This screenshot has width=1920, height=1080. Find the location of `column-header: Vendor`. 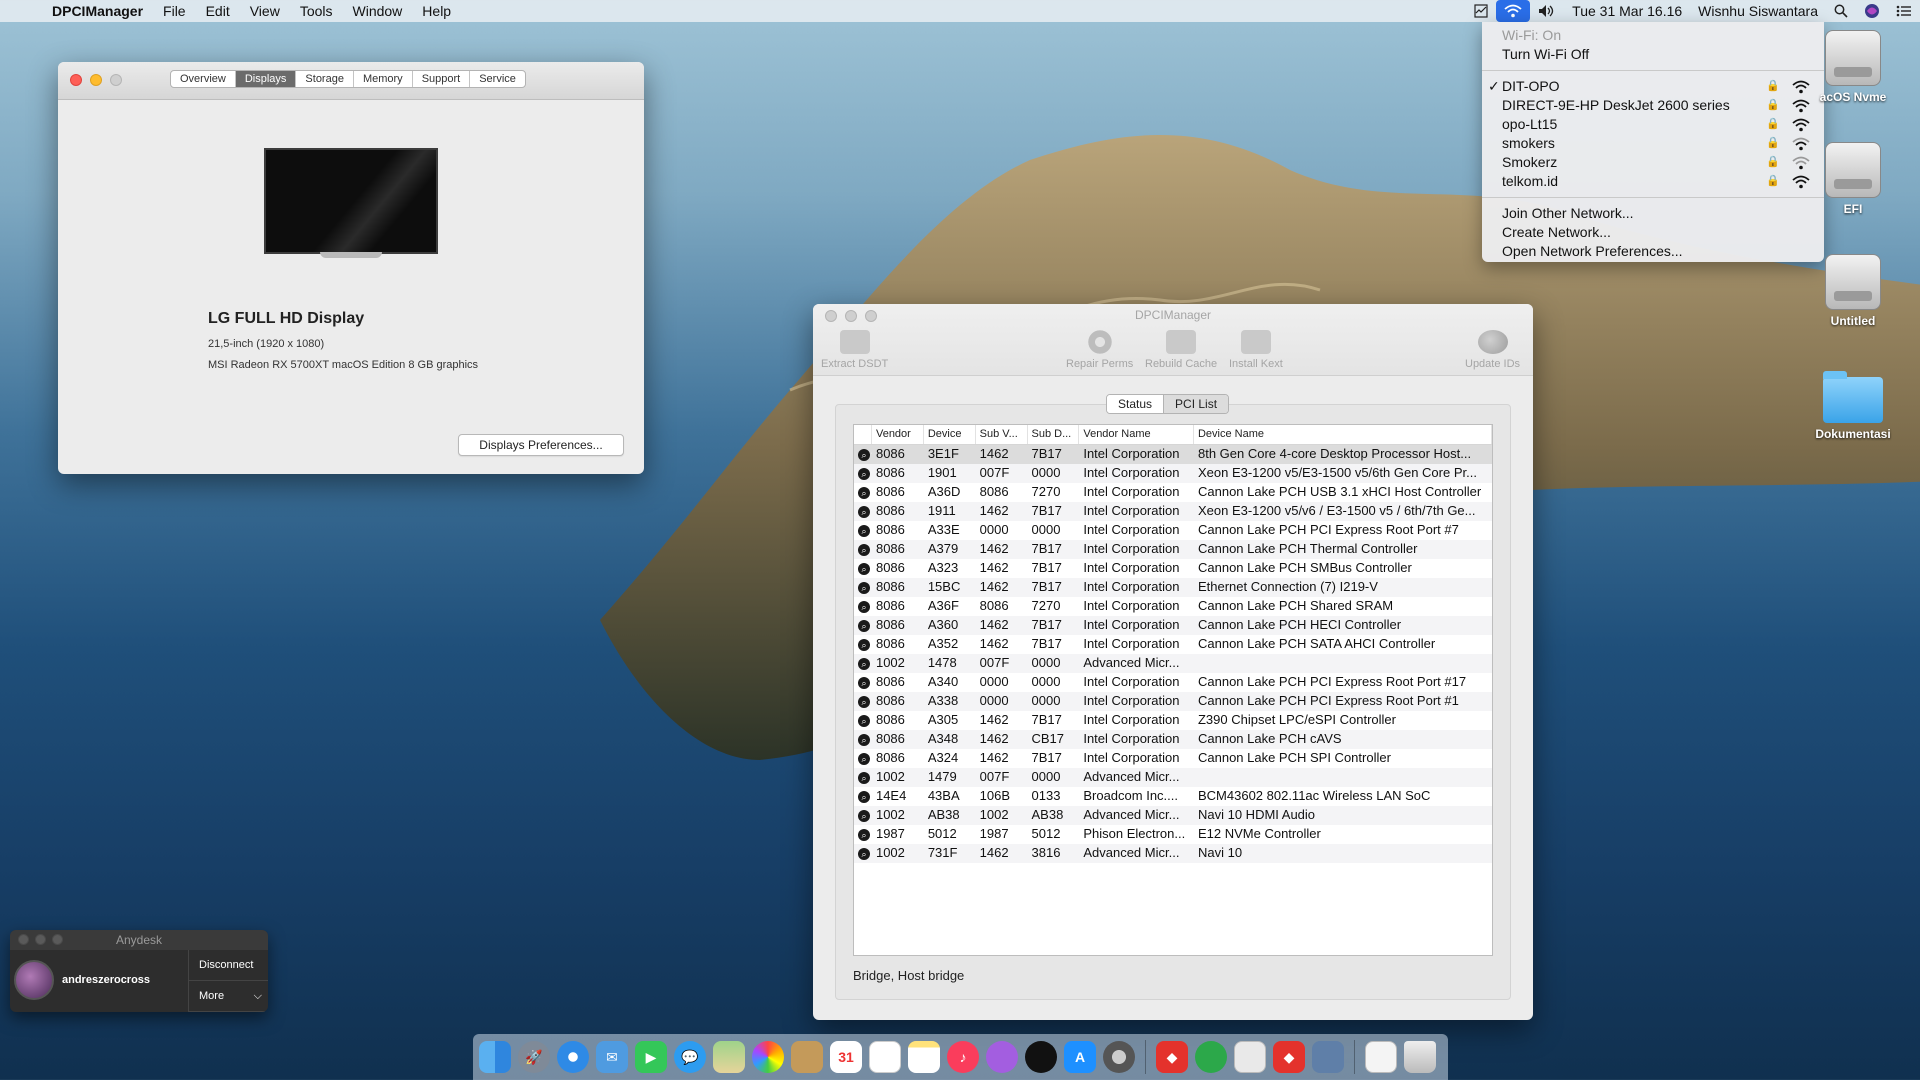

column-header: Vendor is located at coordinates (898, 434).